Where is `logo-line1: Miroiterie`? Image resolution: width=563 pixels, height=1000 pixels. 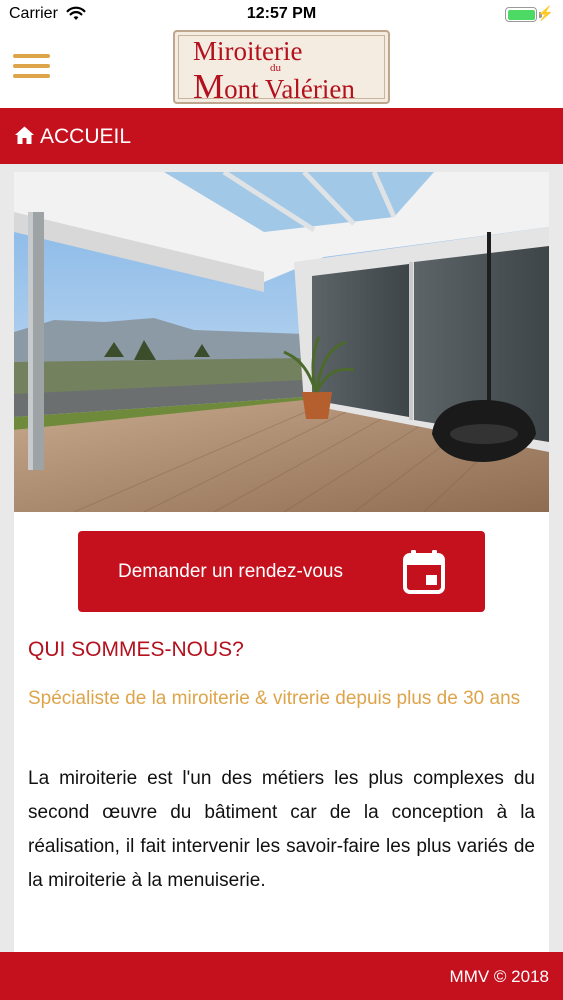
logo-line1: Miroiterie is located at coordinates (248, 51).